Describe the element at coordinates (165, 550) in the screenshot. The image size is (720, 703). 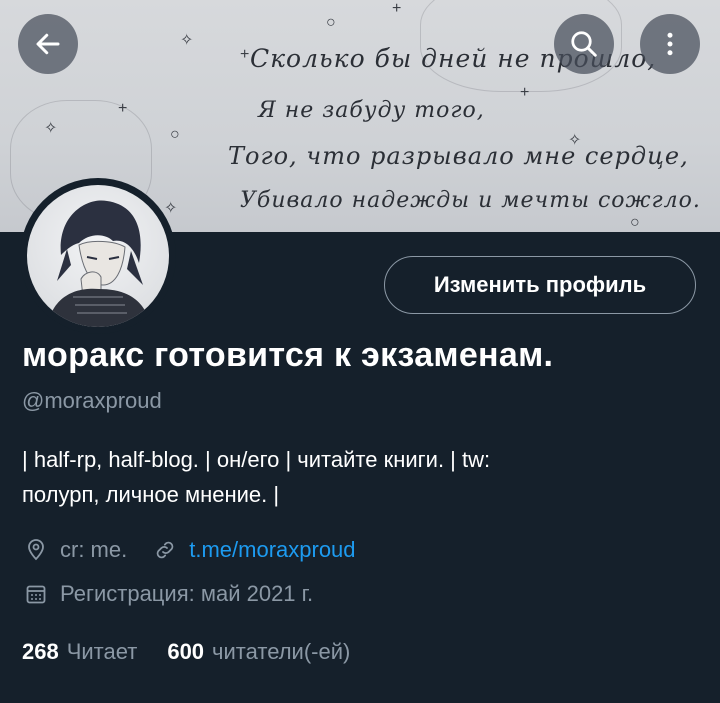
I see `link-icon` at that location.